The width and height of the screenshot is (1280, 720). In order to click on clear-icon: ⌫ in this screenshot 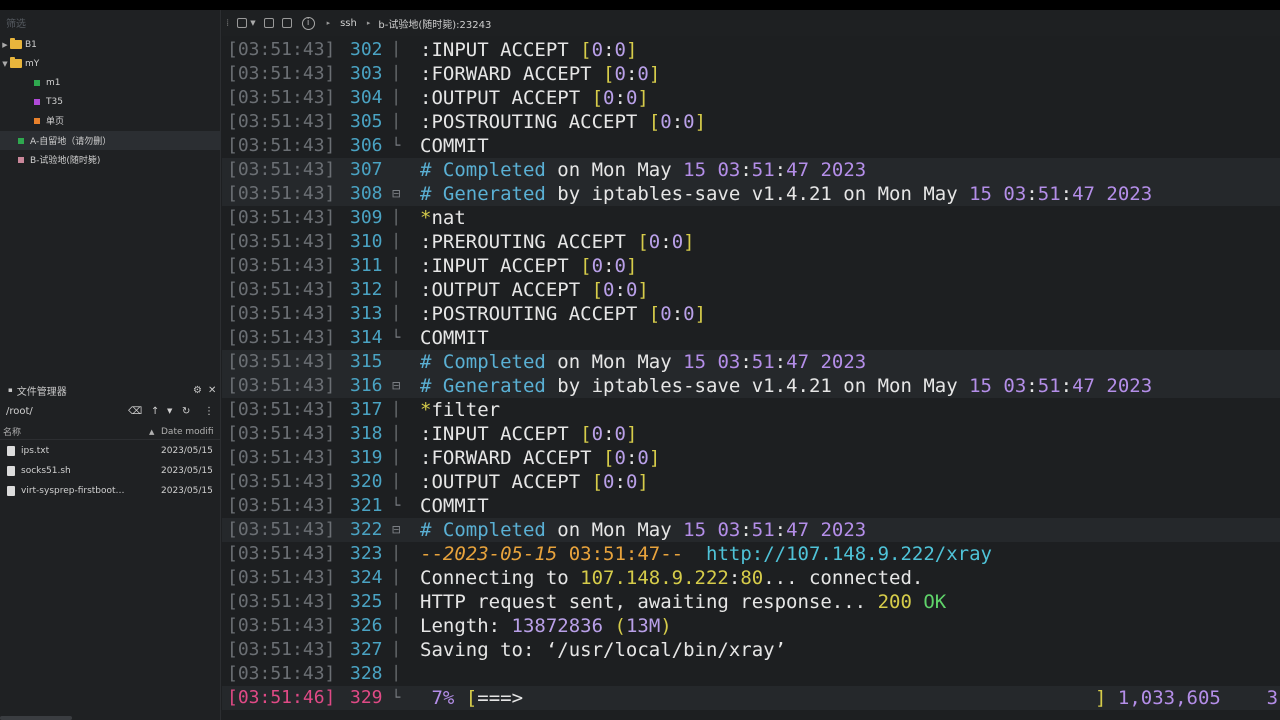, I will do `click(135, 411)`.